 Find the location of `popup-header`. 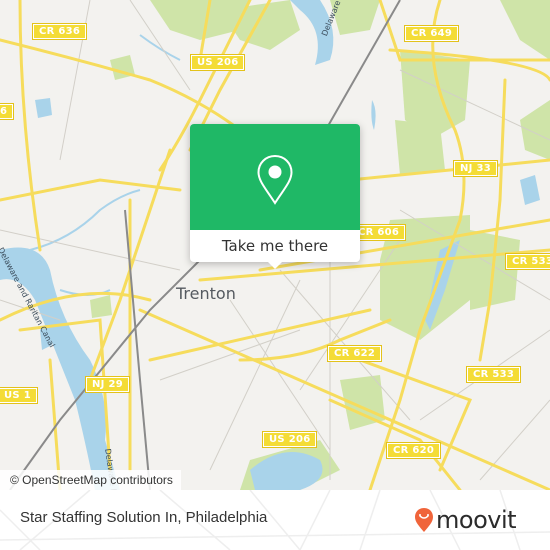

popup-header is located at coordinates (275, 177).